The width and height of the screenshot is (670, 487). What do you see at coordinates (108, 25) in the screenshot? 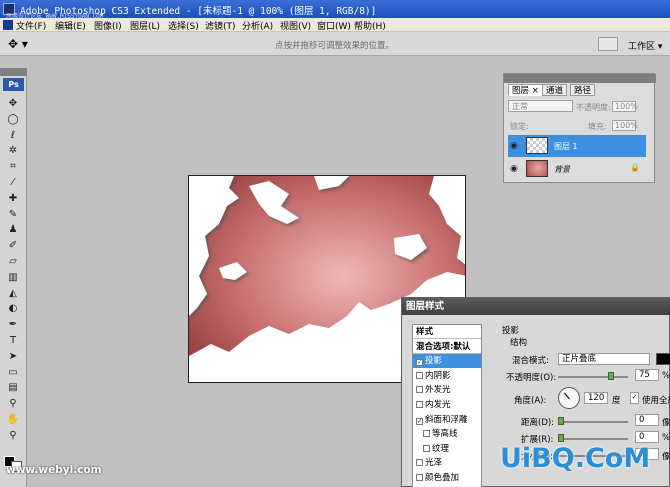
I see `menu-image: 图像(I)` at bounding box center [108, 25].